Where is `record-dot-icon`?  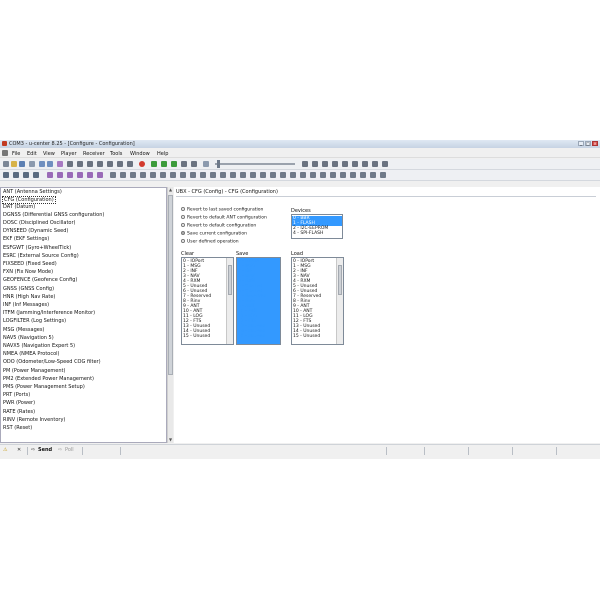
record-dot-icon is located at coordinates (142, 164).